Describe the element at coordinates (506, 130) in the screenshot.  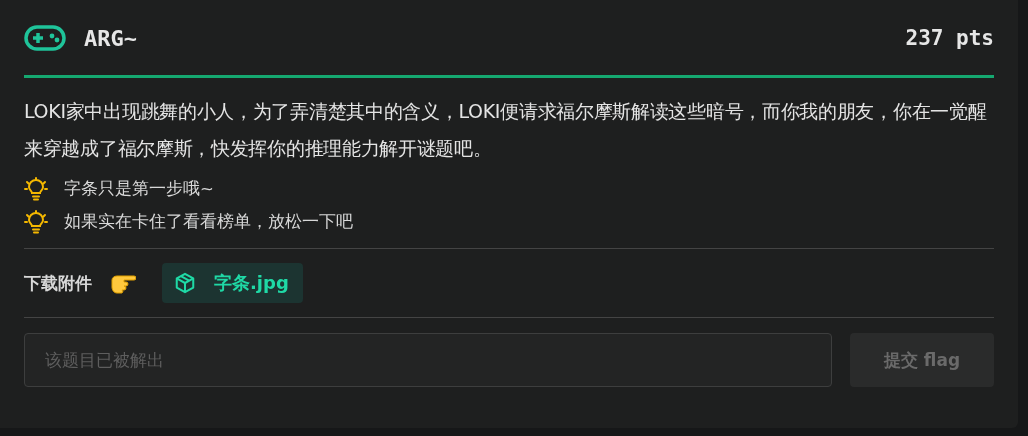
I see `challenge-description: LOKI家中出现跳舞的小人，为了弄清楚其中的含义，LOKI便请求福尔摩斯解读这些暗号，而你我的朋友，你在一觉醒来穿越成了福尔摩斯，快发挥你的推理能力解开谜题吧。` at that location.